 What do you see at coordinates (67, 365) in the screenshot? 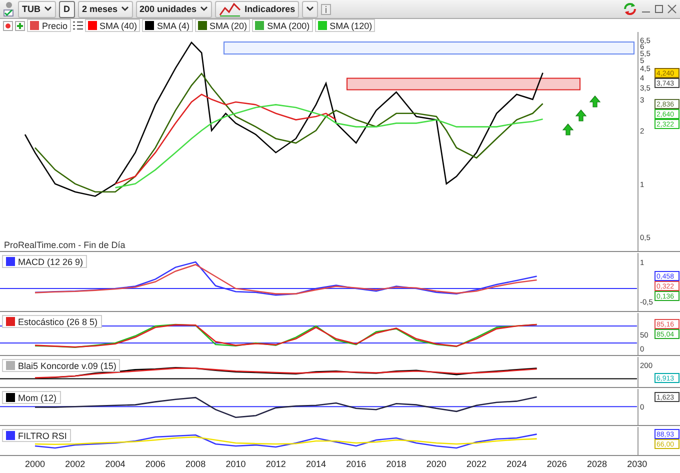
I see `indicator-name: Blai5 Koncorde v.09 (15)` at bounding box center [67, 365].